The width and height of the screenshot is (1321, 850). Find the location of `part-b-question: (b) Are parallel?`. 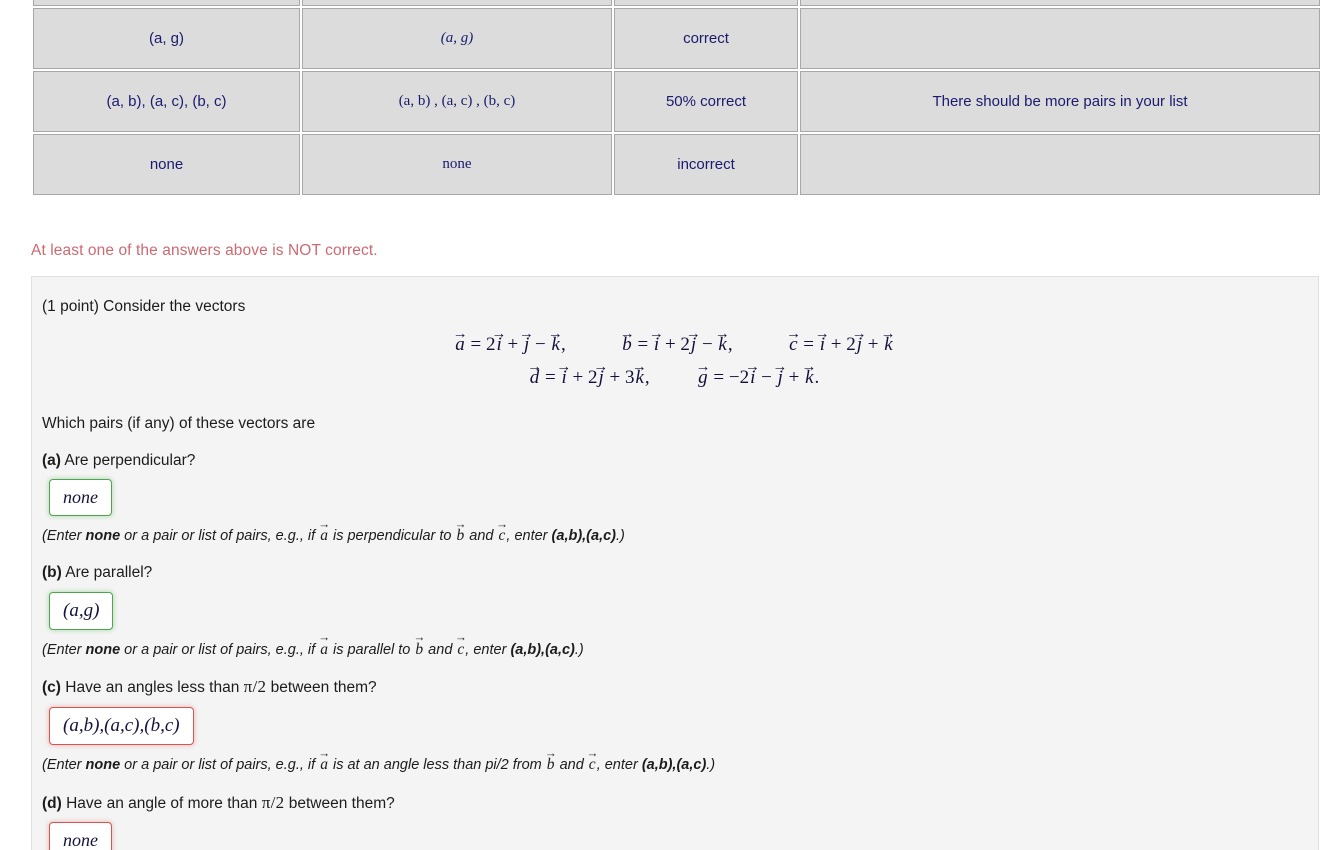

part-b-question: (b) Are parallel? is located at coordinates (674, 573).